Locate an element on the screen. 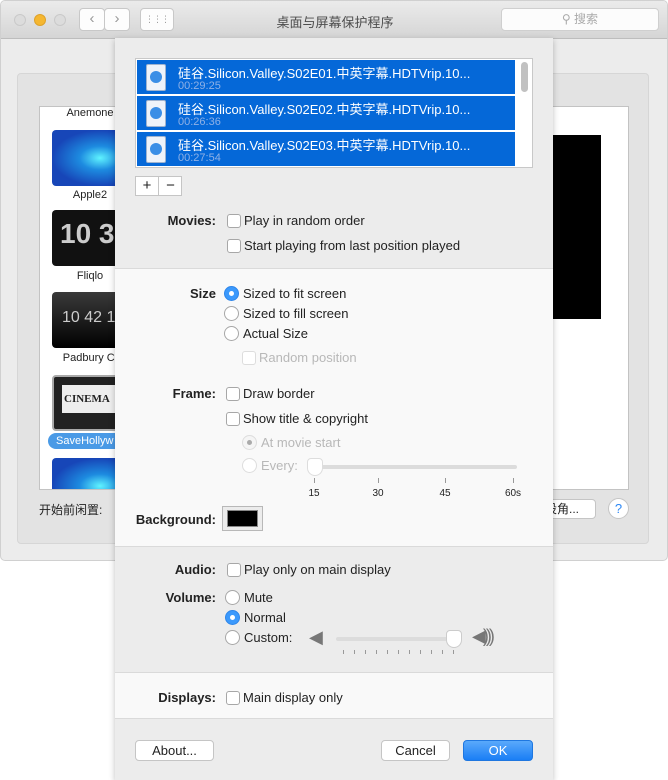  actual-size-radio is located at coordinates (231, 333).